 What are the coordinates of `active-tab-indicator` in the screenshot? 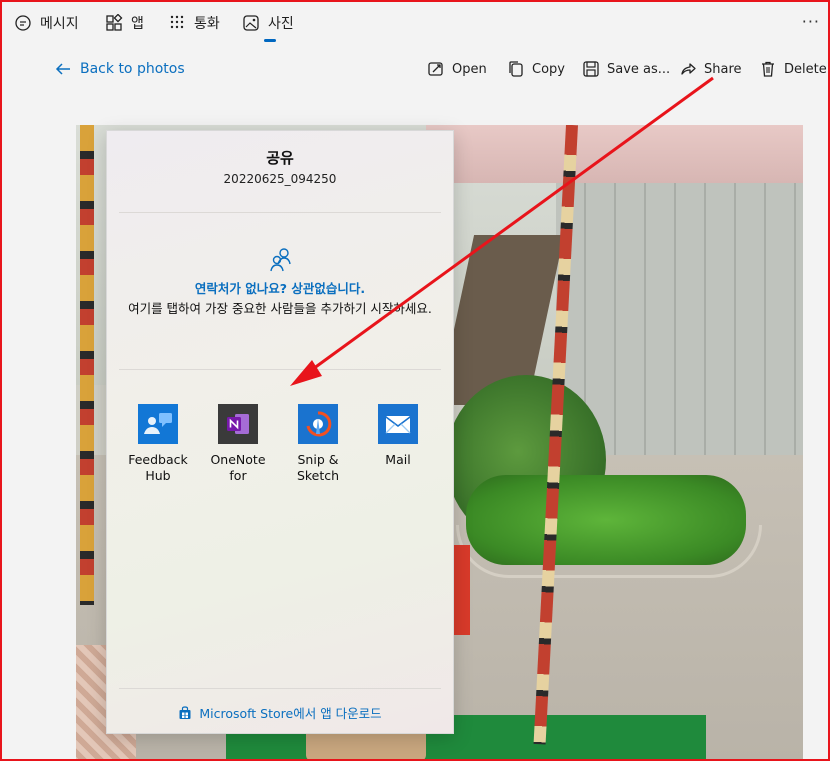 It's located at (270, 40).